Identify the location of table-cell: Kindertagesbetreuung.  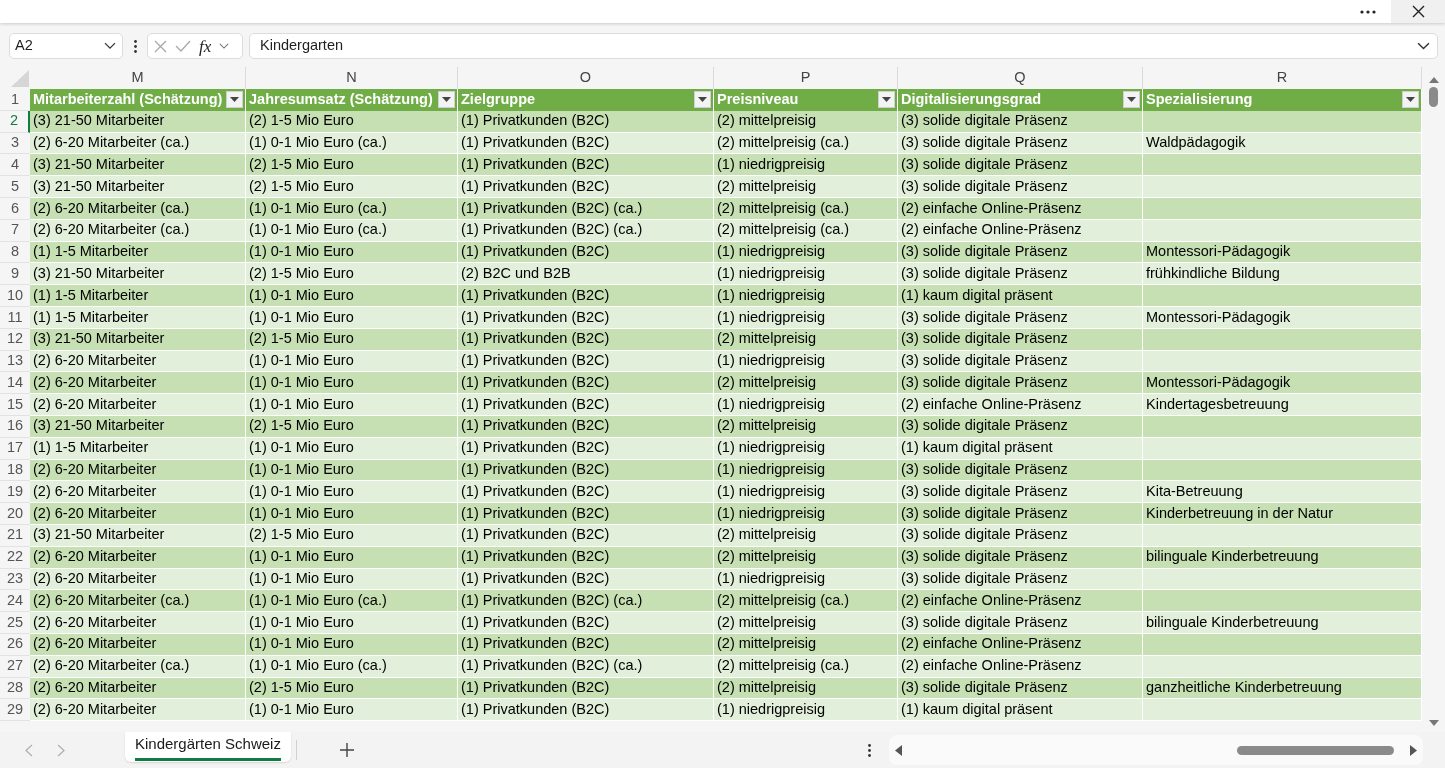
(1282, 404).